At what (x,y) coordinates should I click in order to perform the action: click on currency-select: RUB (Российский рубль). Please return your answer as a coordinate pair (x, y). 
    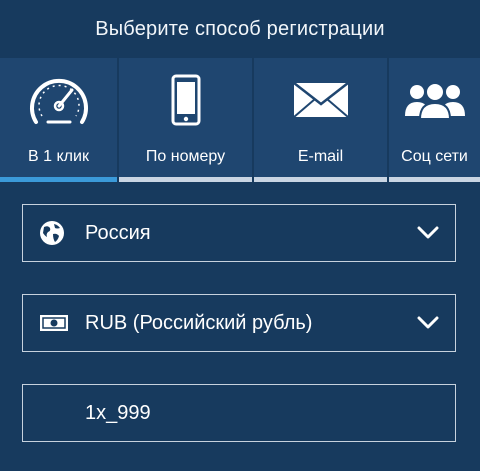
    Looking at the image, I should click on (239, 323).